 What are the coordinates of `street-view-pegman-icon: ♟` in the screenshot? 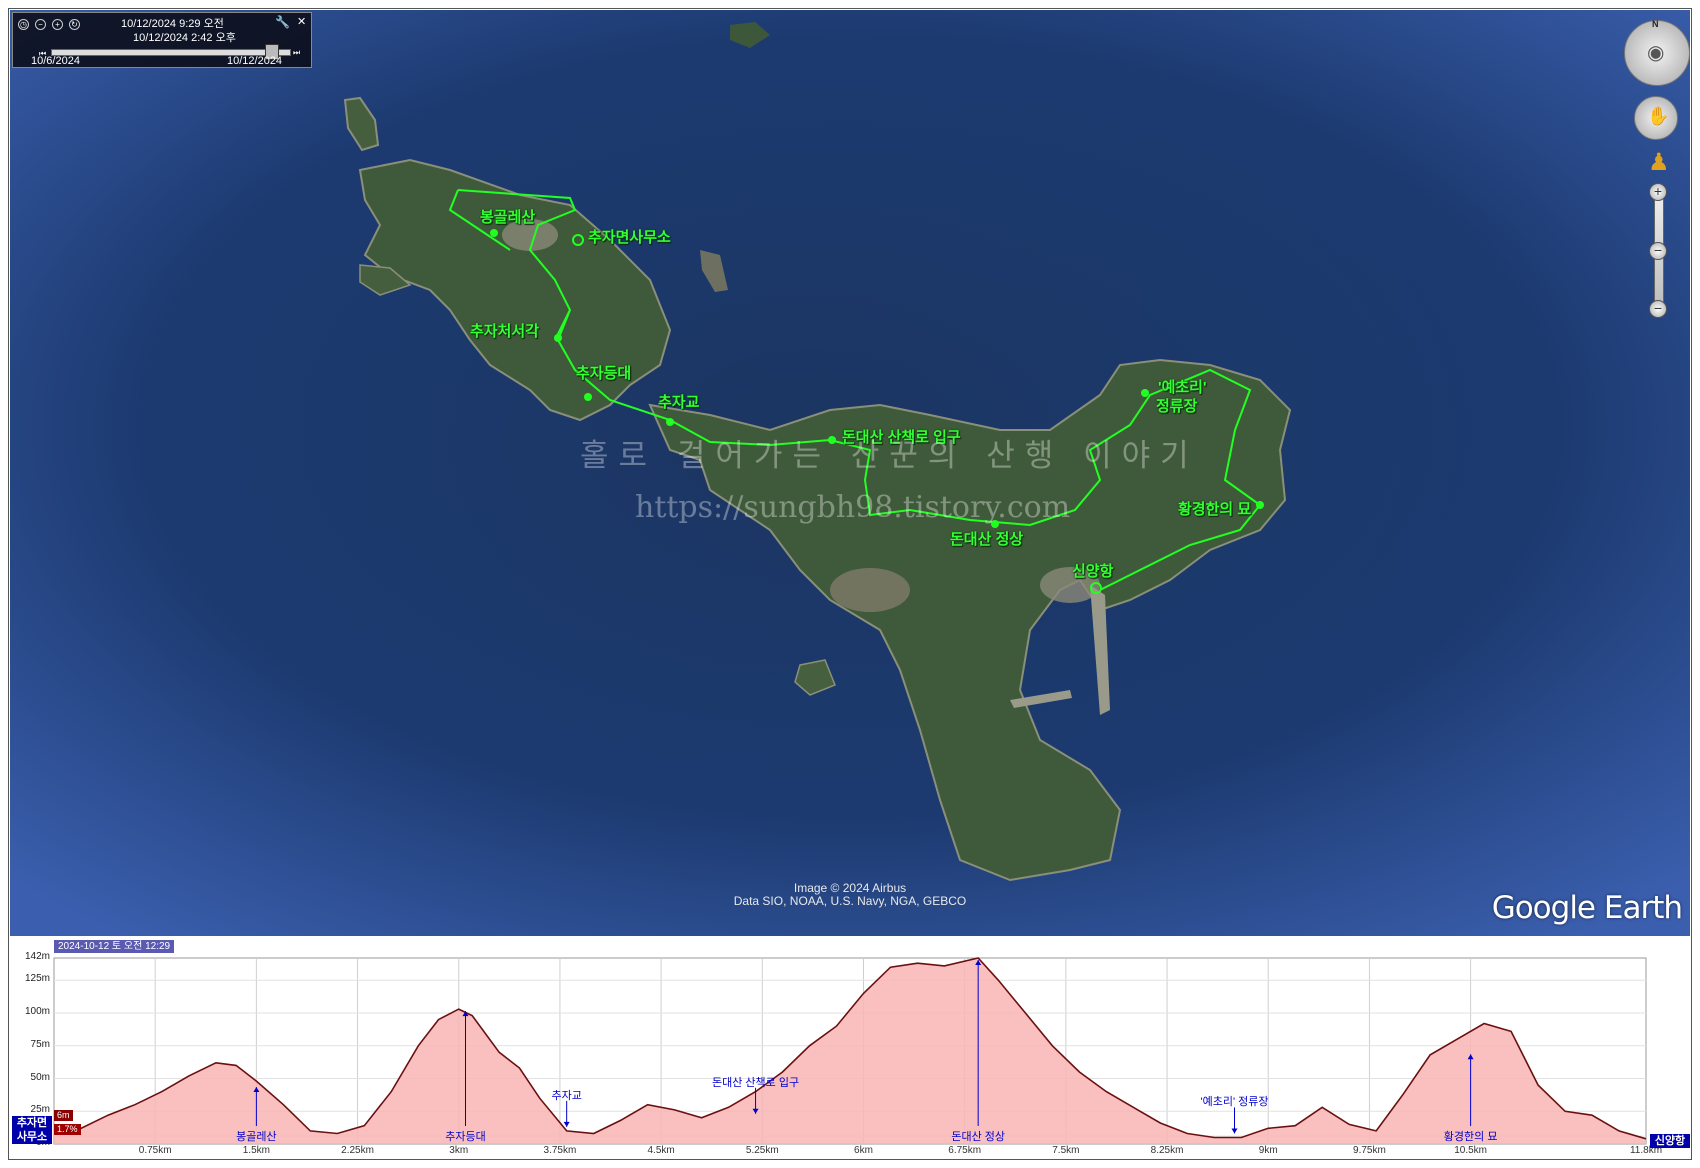 It's located at (1659, 162).